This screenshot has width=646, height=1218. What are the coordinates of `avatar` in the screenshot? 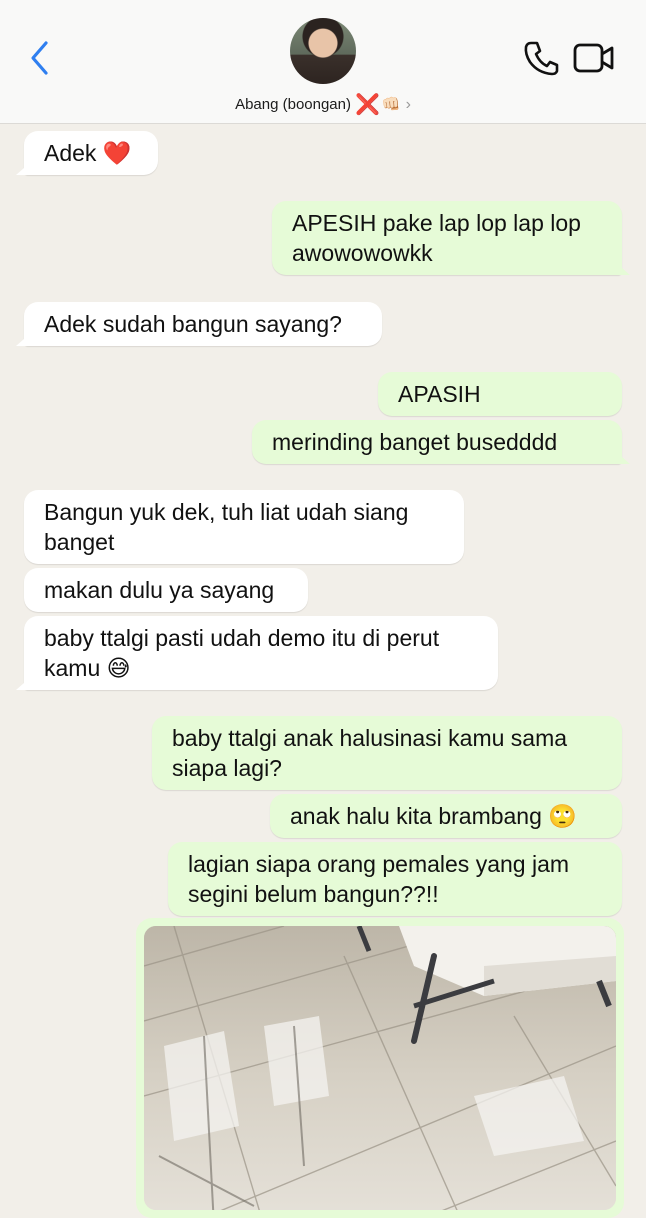 It's located at (323, 51).